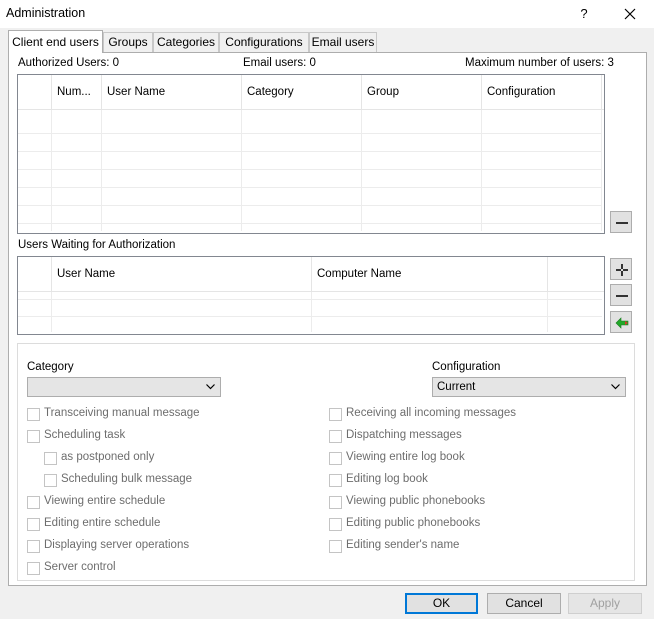 The width and height of the screenshot is (654, 619). Describe the element at coordinates (50, 367) in the screenshot. I see `category-label: Category` at that location.